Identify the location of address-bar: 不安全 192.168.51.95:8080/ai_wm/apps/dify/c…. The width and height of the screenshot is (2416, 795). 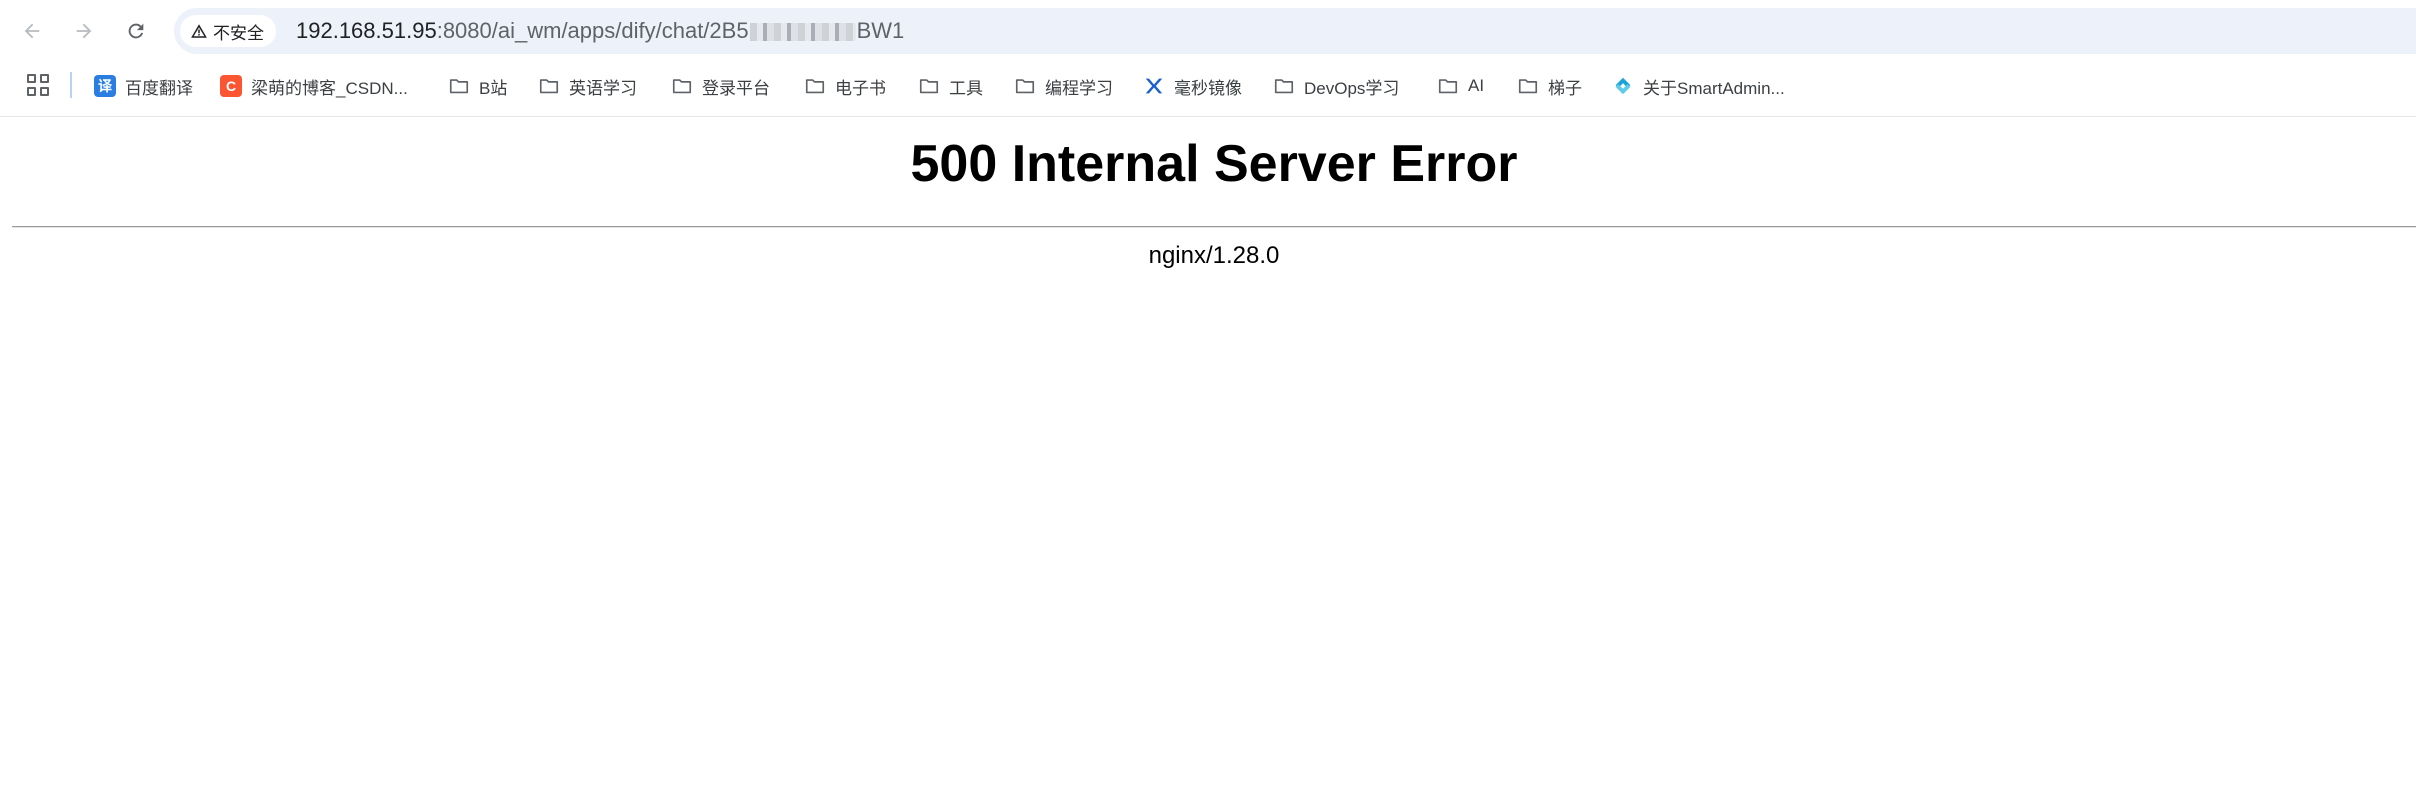
(1295, 31).